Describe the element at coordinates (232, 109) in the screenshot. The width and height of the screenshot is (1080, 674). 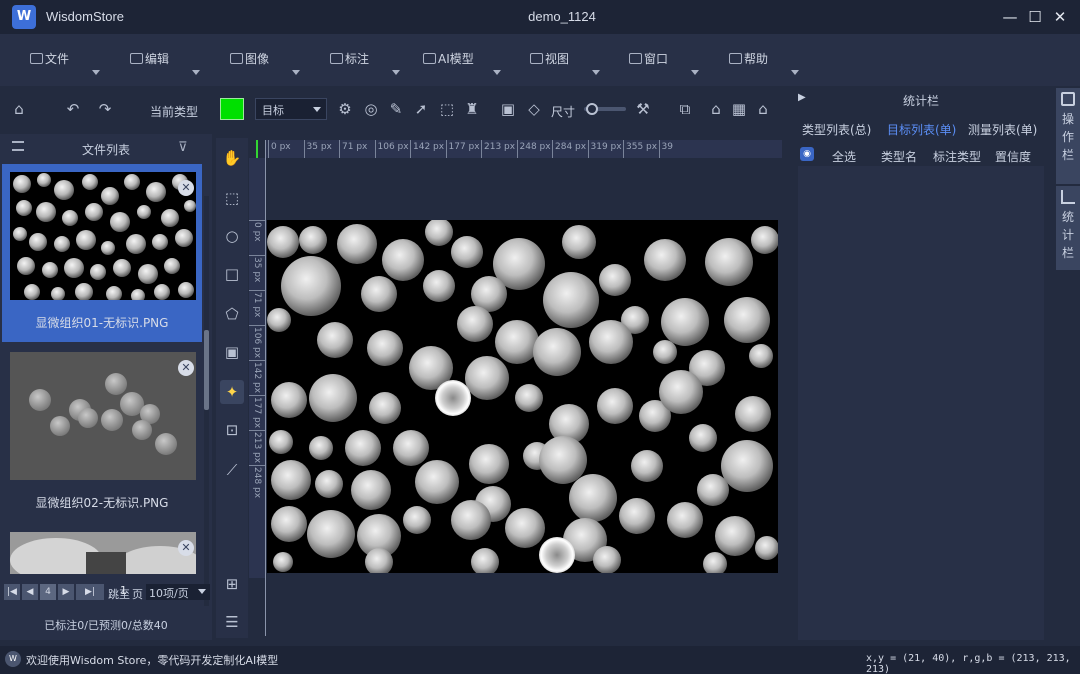
I see `type-color-swatch` at that location.